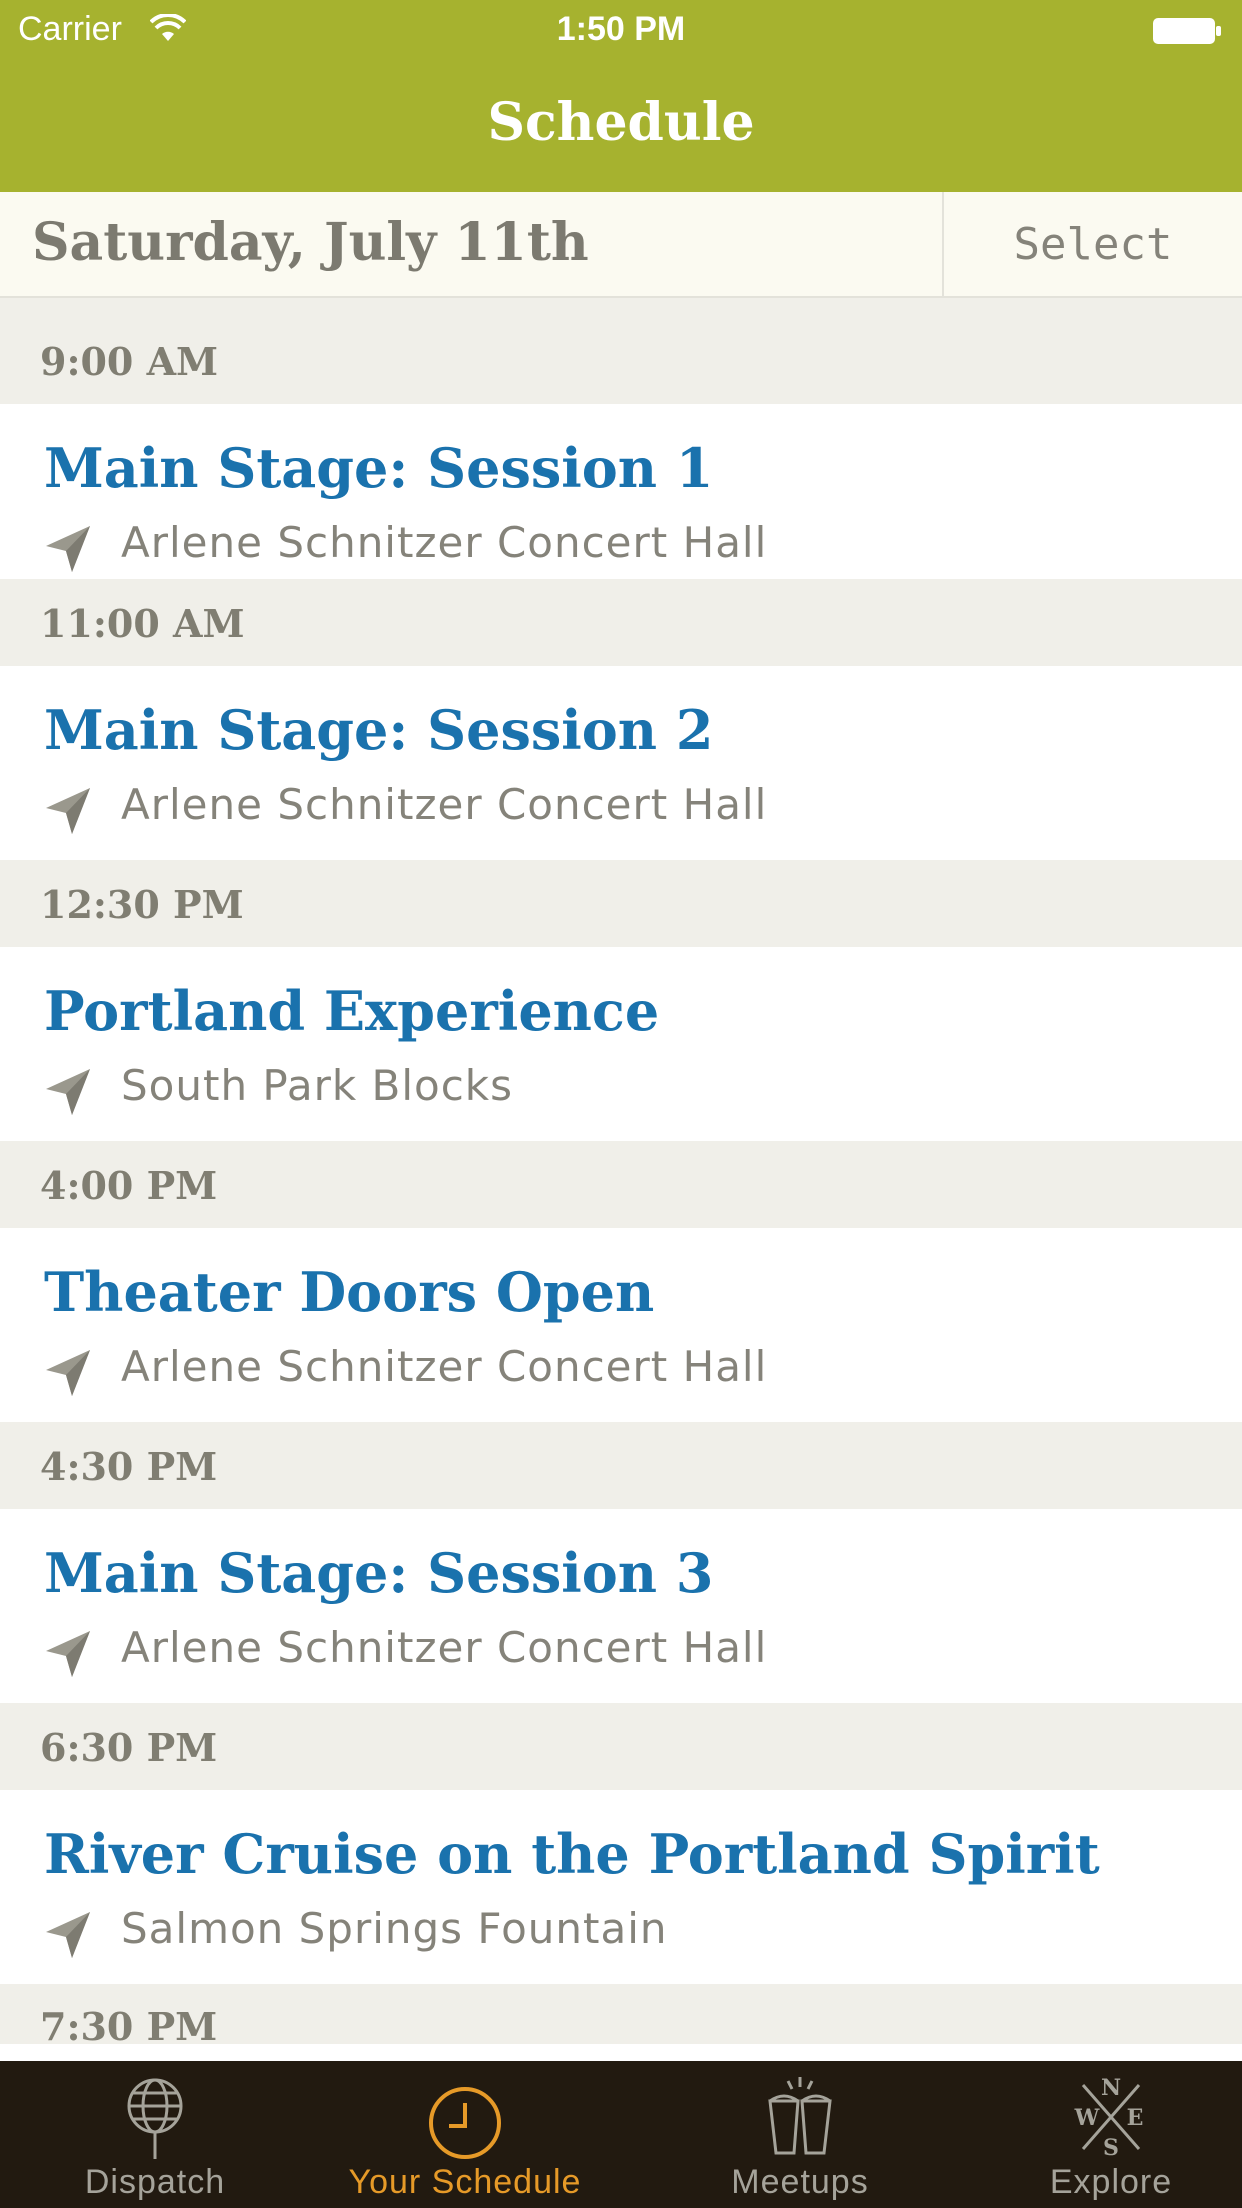  What do you see at coordinates (621, 1465) in the screenshot?
I see `time-header: 4:30 PM` at bounding box center [621, 1465].